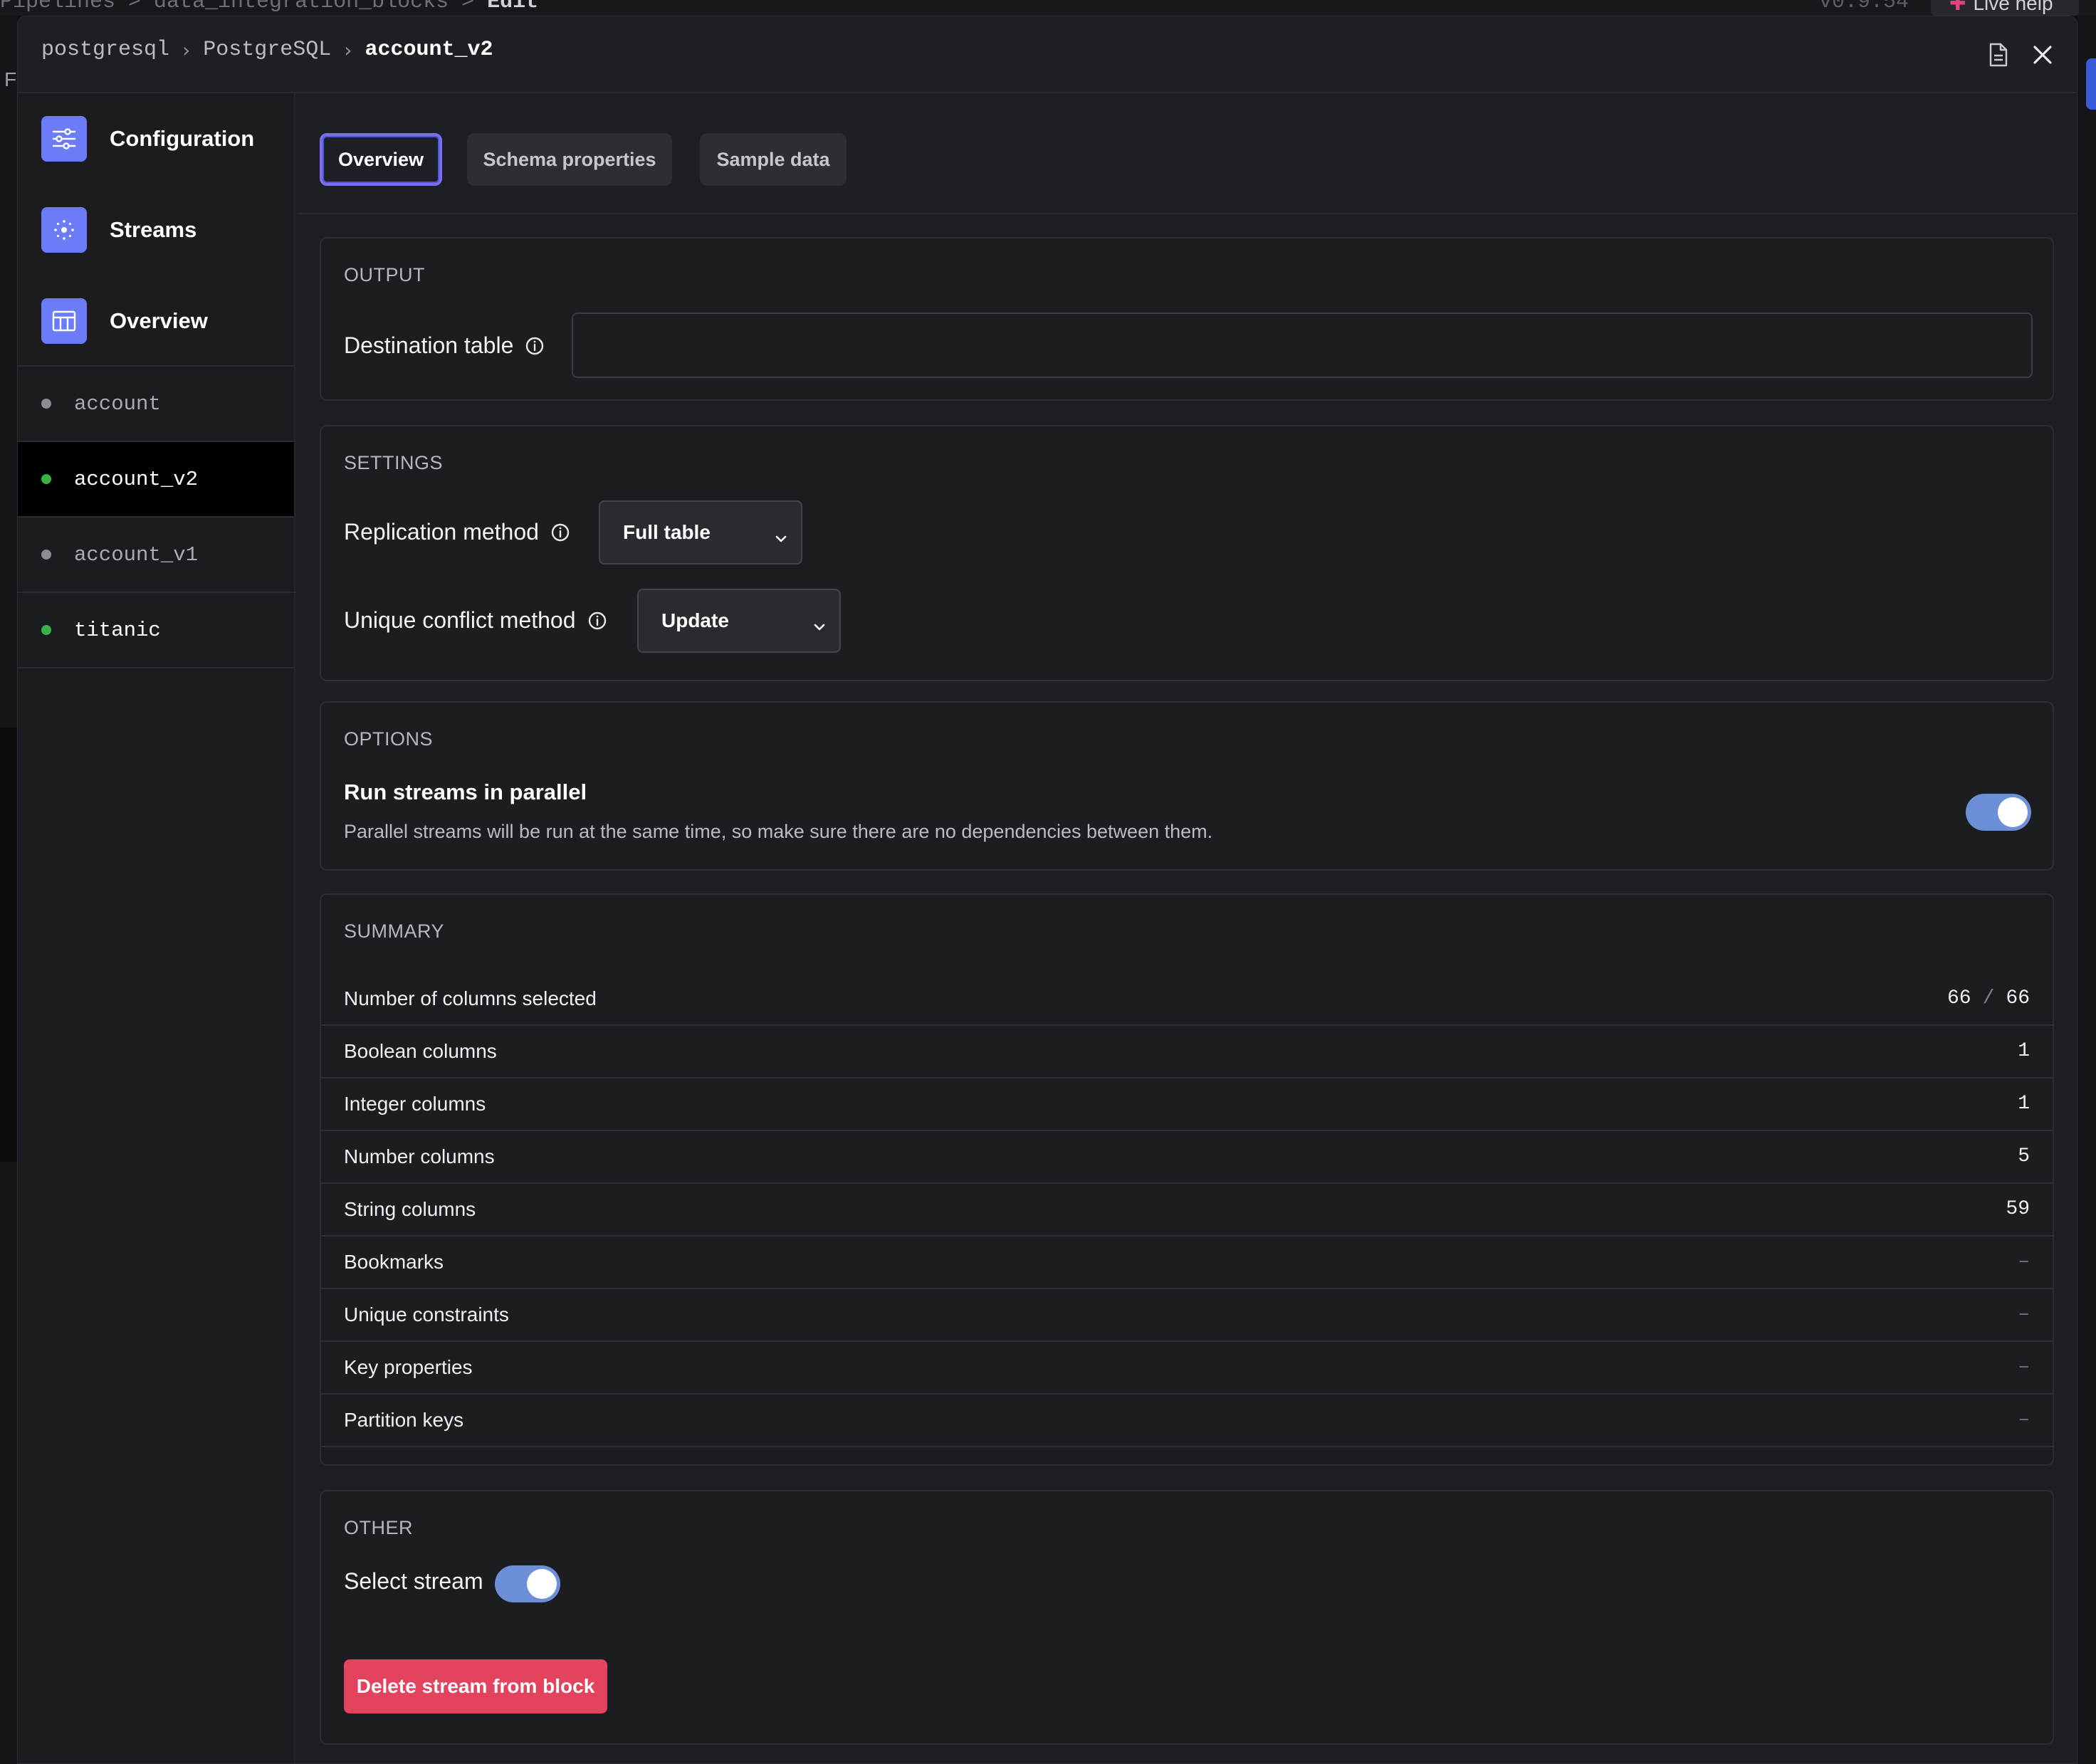 This screenshot has height=1764, width=2096. Describe the element at coordinates (64, 230) in the screenshot. I see `sparkle-icon` at that location.